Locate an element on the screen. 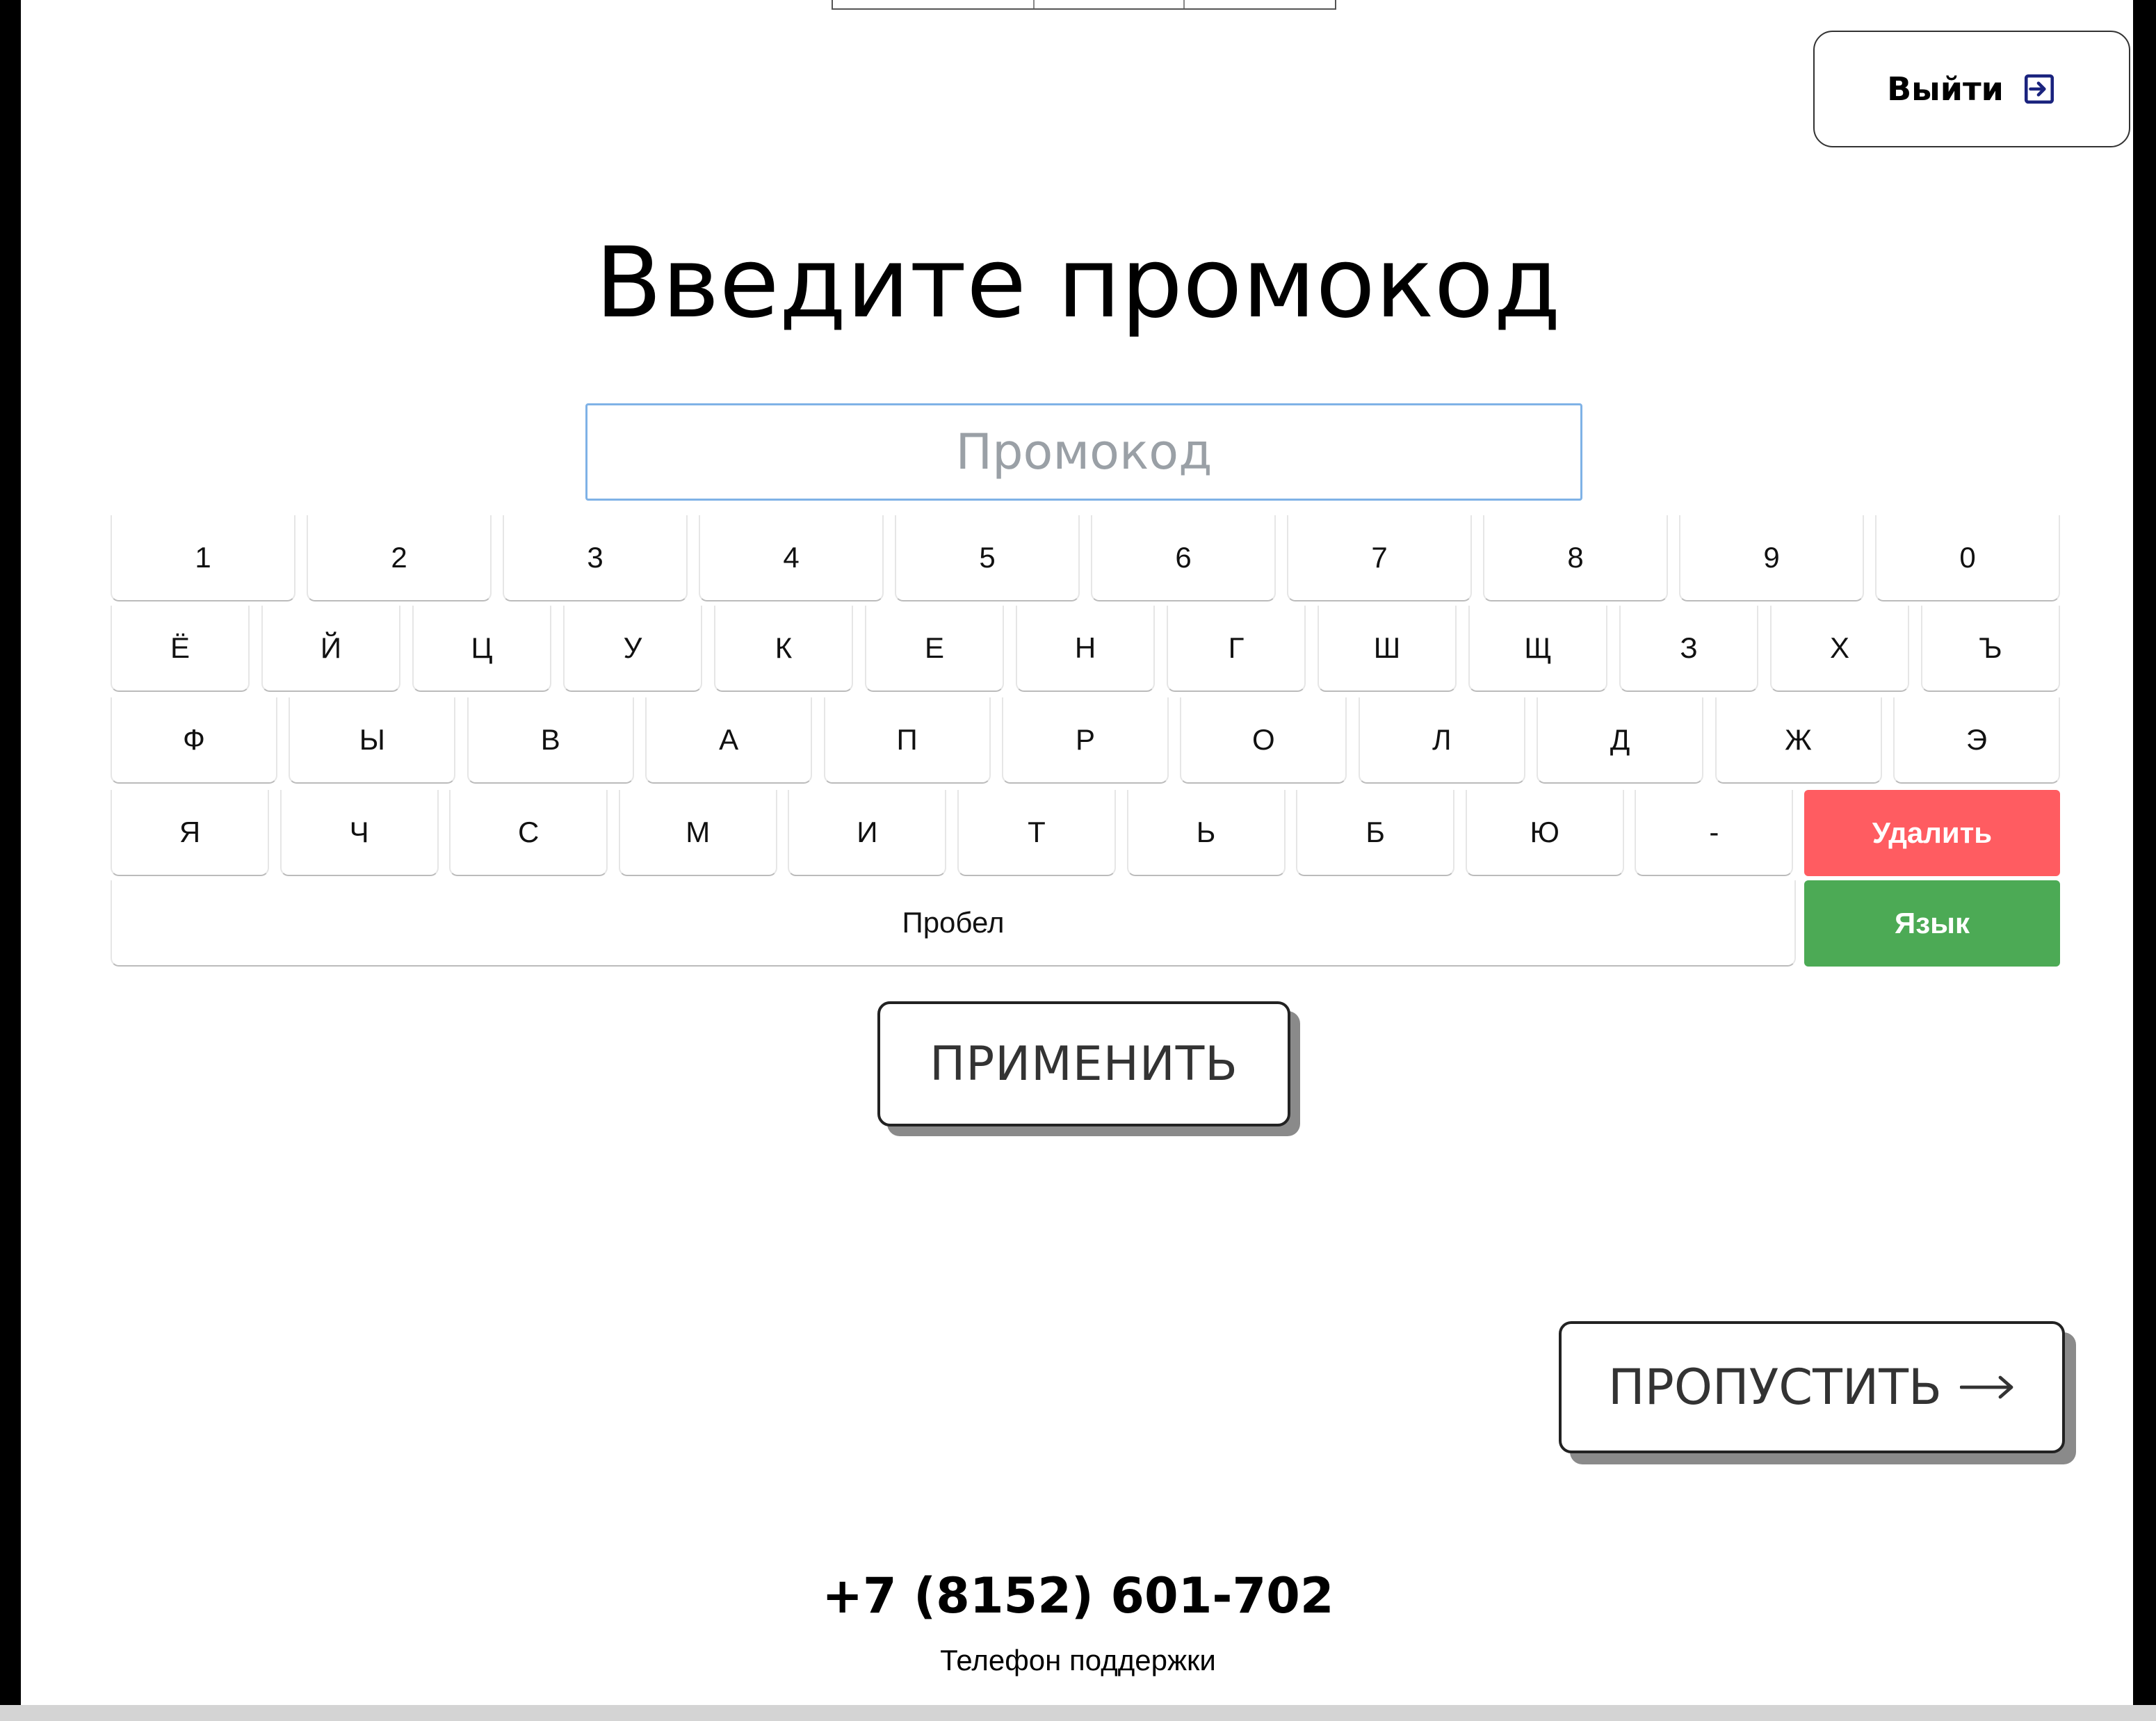 The image size is (2156, 1721). letter-key-r1-7: Г is located at coordinates (1236, 649).